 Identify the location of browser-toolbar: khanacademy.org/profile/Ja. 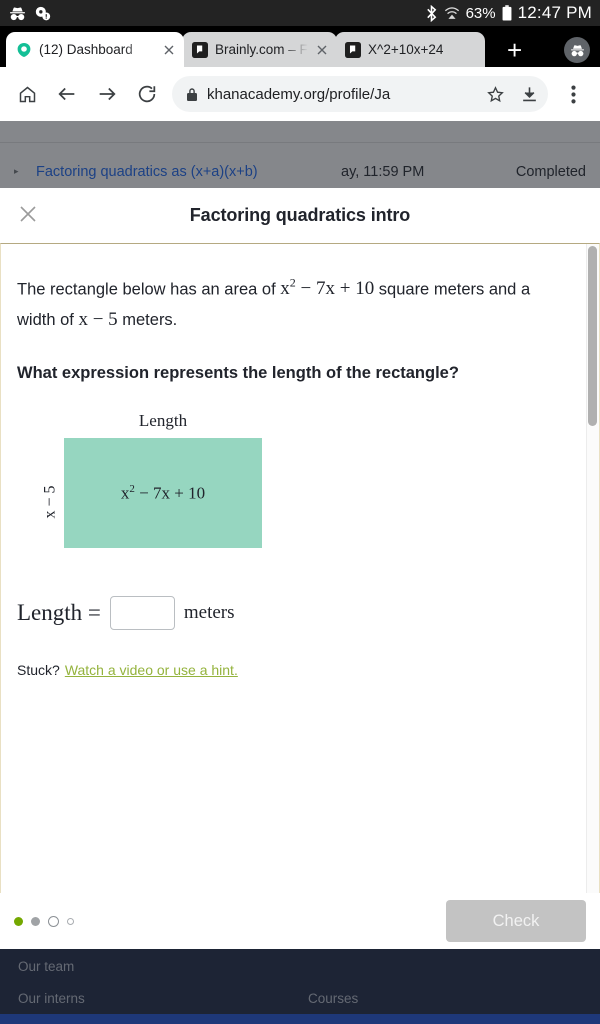
(300, 94).